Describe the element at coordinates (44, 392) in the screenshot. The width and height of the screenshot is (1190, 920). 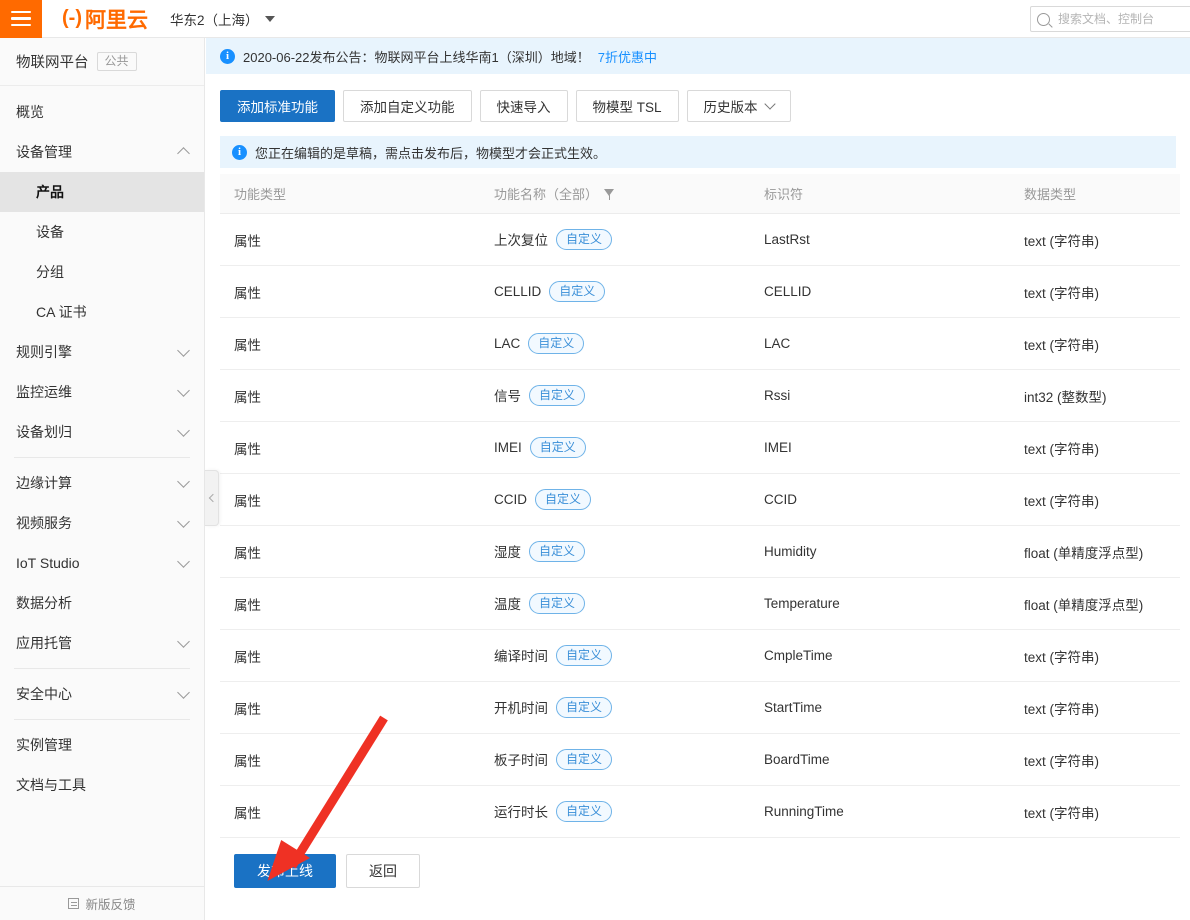
I see `sidebar-item-label: 监控运维` at that location.